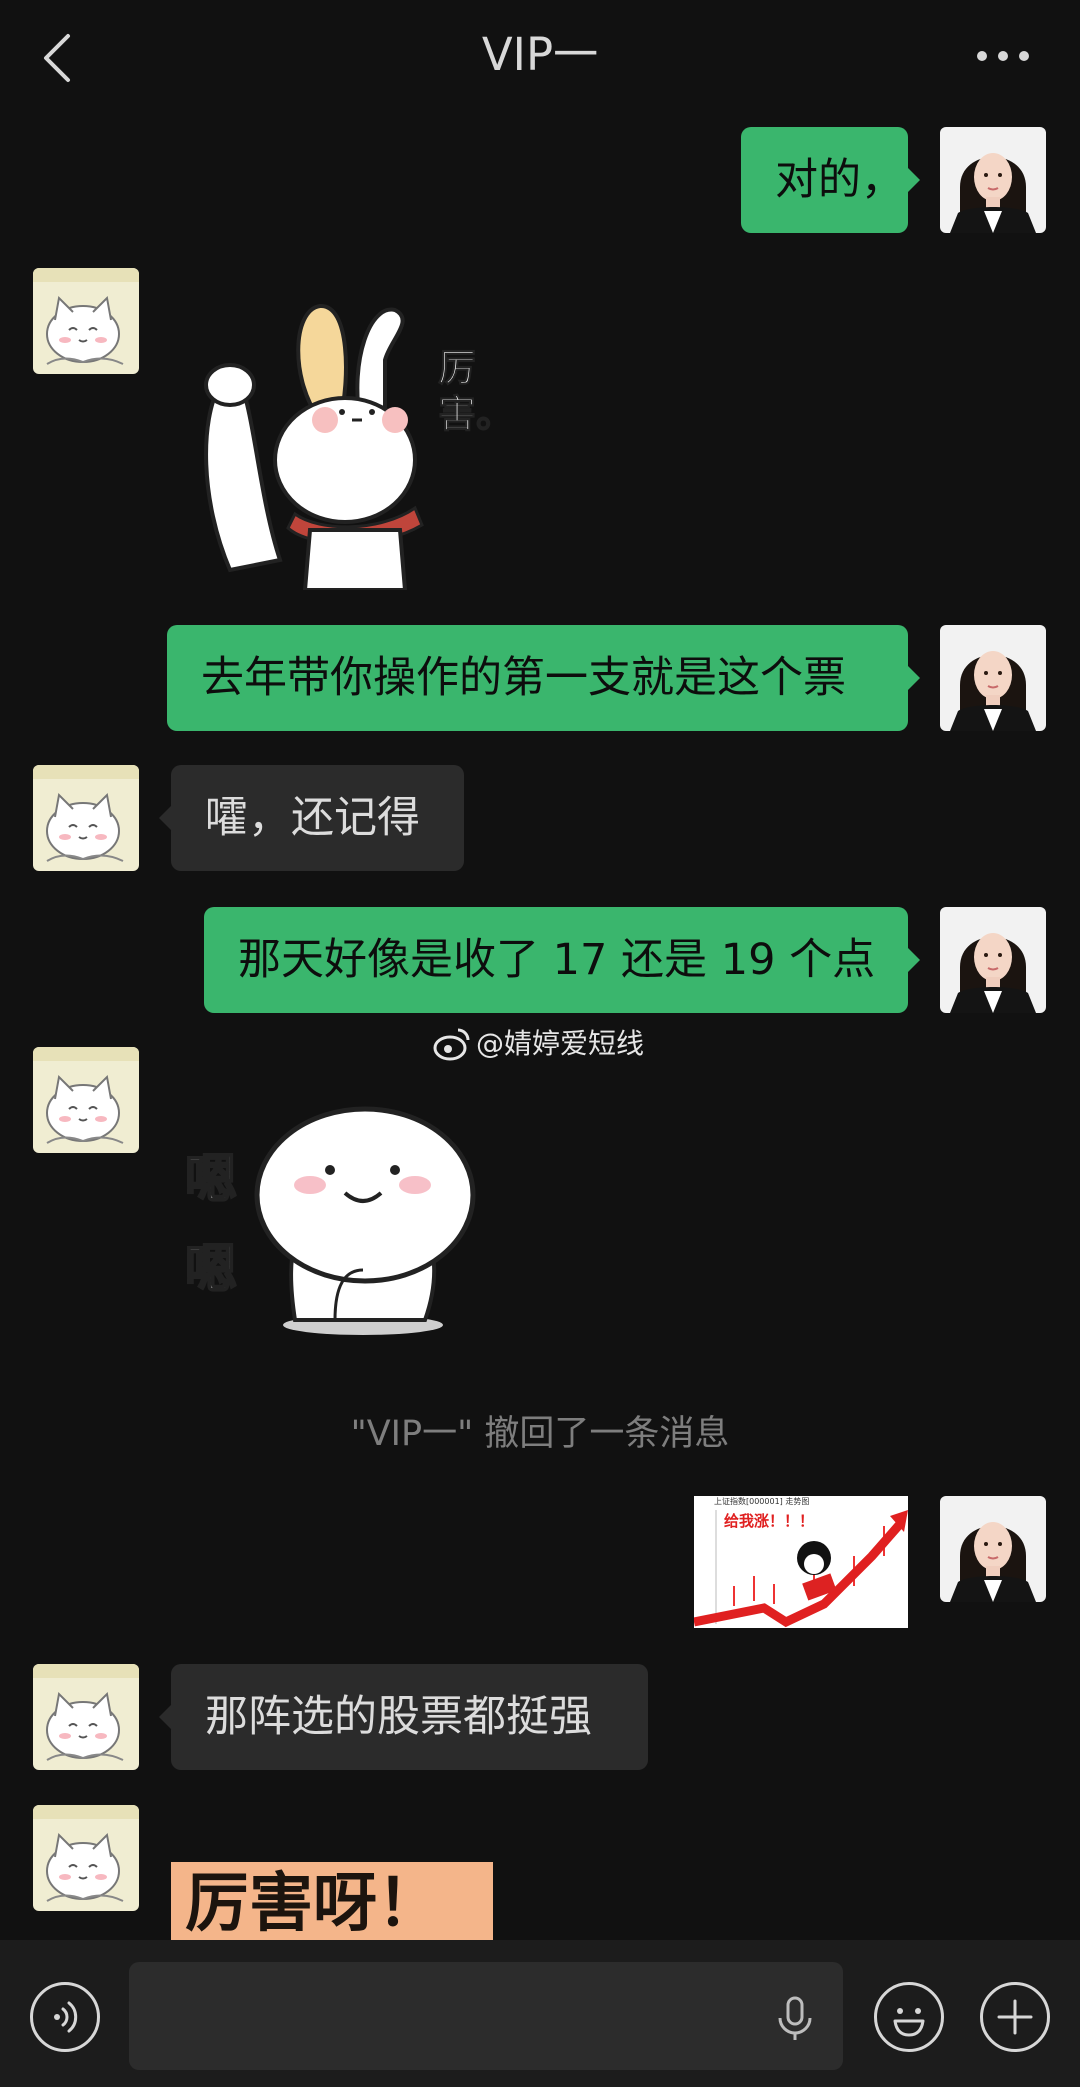 The height and width of the screenshot is (2087, 1080). What do you see at coordinates (762, 1501) in the screenshot?
I see `chart-image-header: 上证指数[000001] 走势图` at bounding box center [762, 1501].